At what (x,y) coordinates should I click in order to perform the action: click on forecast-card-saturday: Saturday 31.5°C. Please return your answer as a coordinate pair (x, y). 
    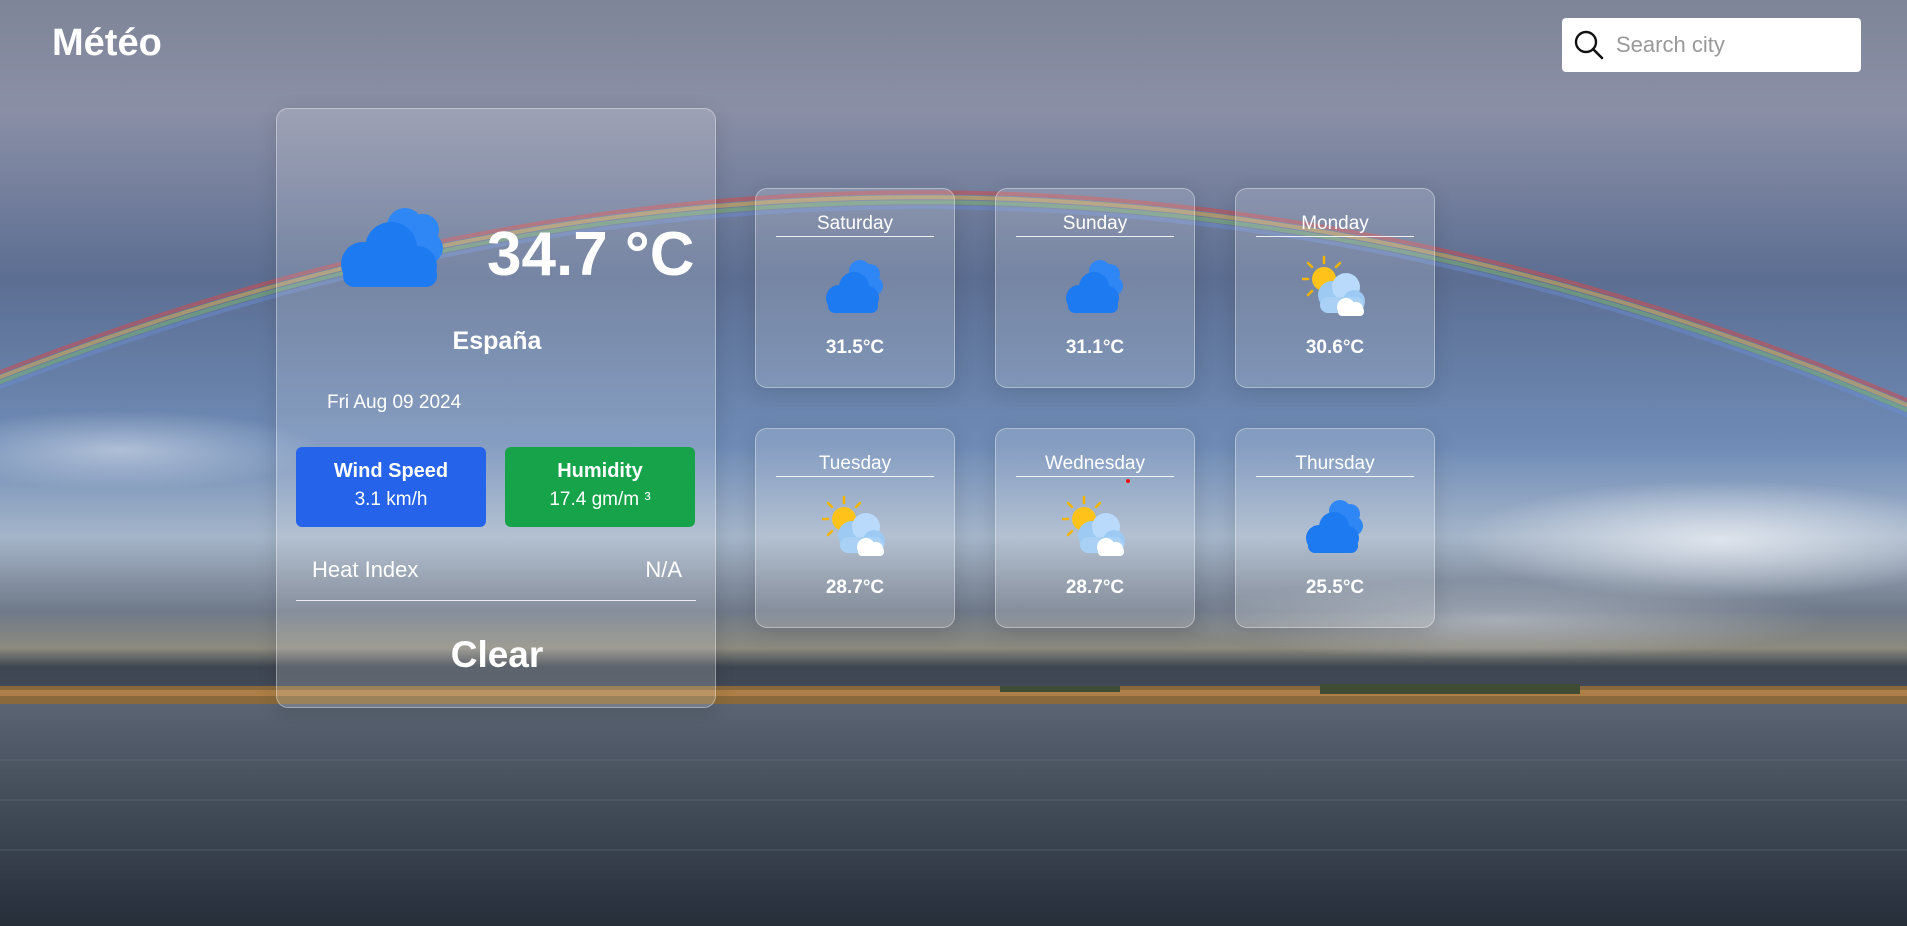
    Looking at the image, I should click on (855, 288).